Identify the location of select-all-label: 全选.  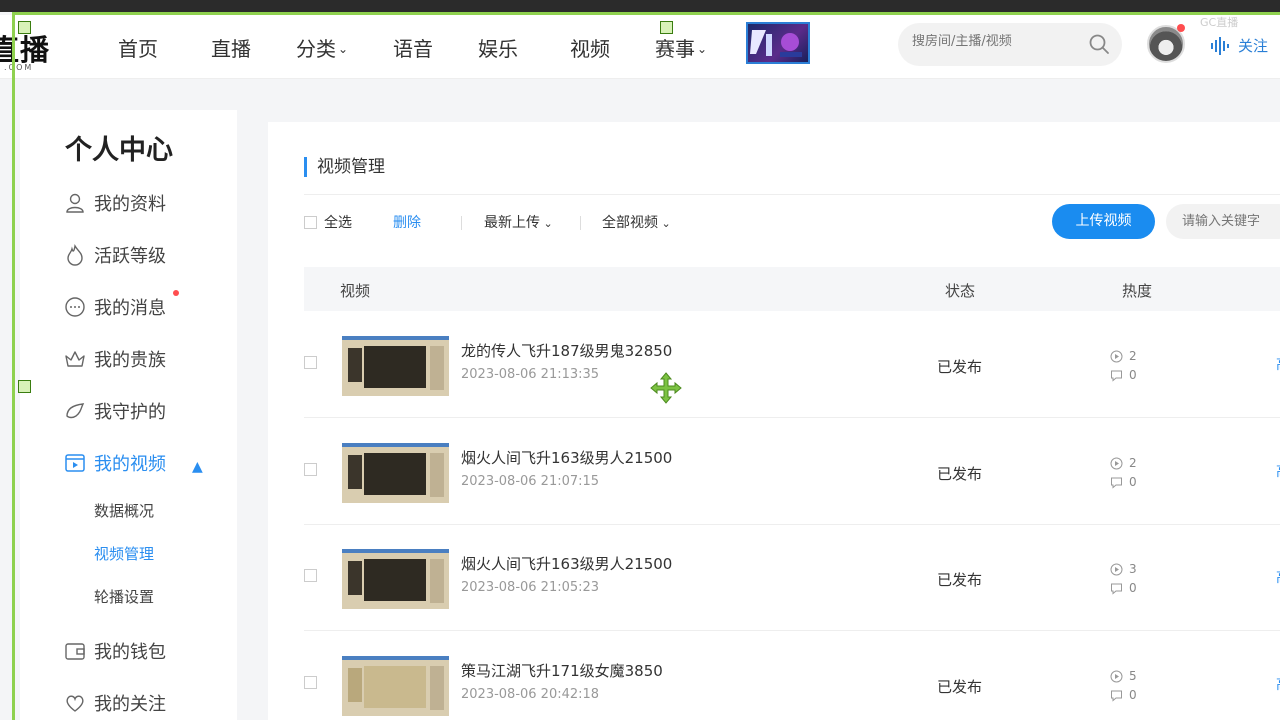
(338, 222).